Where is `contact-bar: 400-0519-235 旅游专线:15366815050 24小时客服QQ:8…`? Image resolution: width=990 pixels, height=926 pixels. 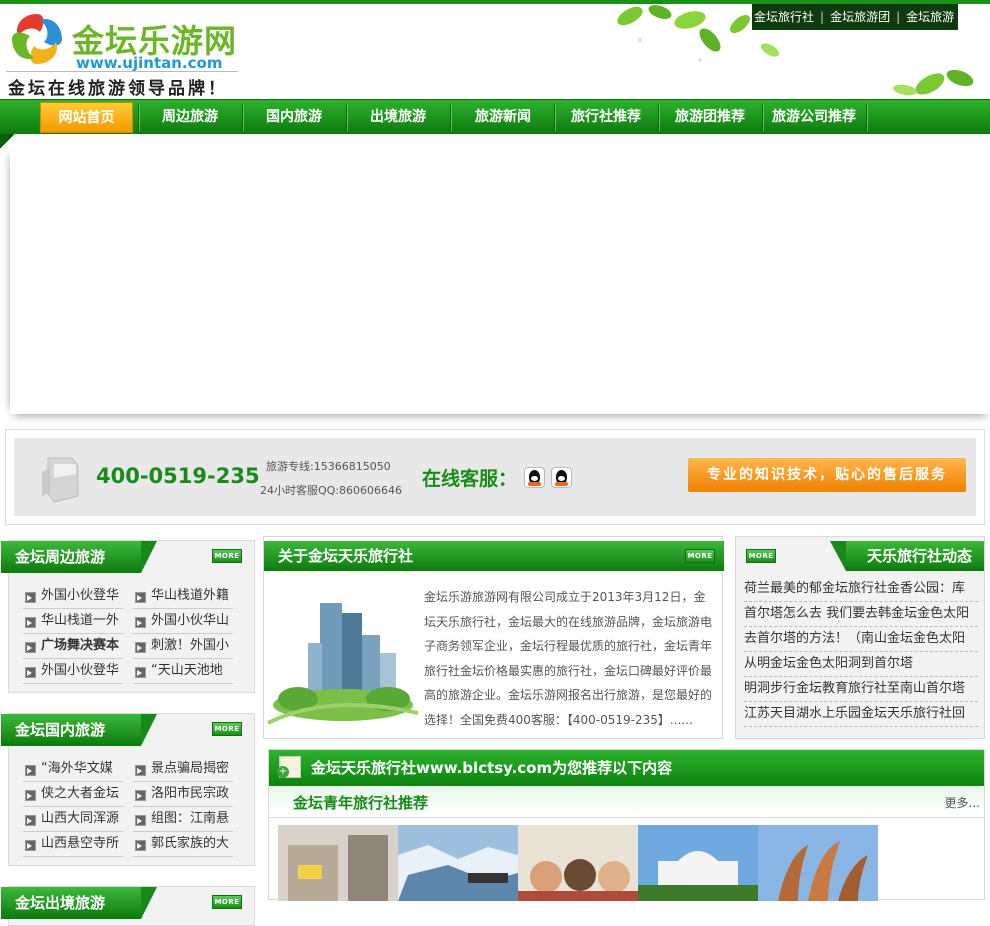 contact-bar: 400-0519-235 旅游专线:15366815050 24小时客服QQ:8… is located at coordinates (495, 477).